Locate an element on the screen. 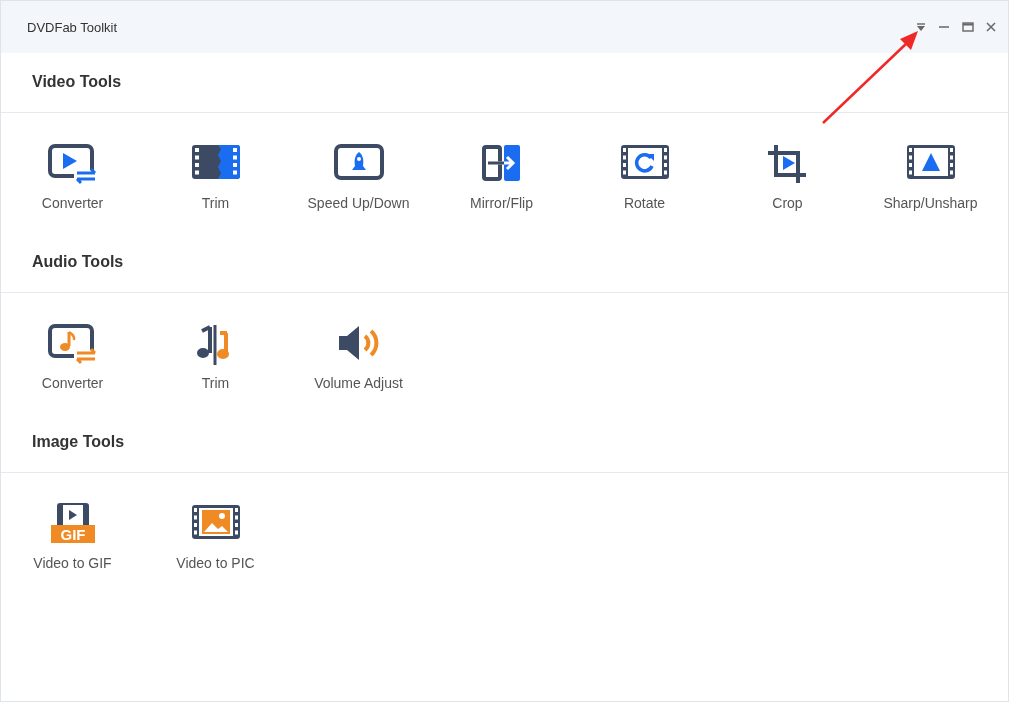 This screenshot has width=1009, height=702. close-icon is located at coordinates (991, 27).